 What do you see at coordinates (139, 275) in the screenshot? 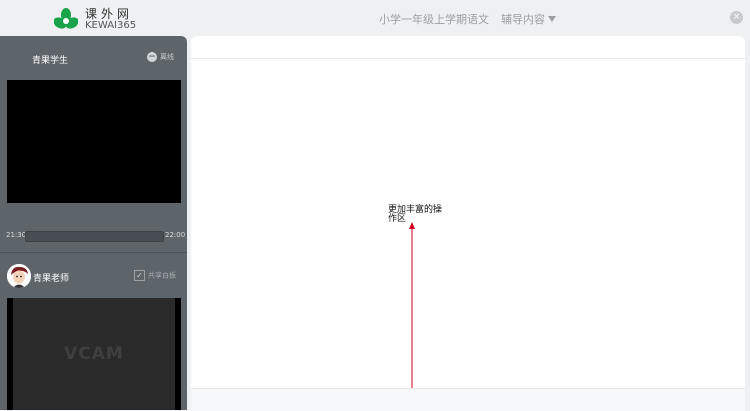
I see `checkbox-icon: ✓` at bounding box center [139, 275].